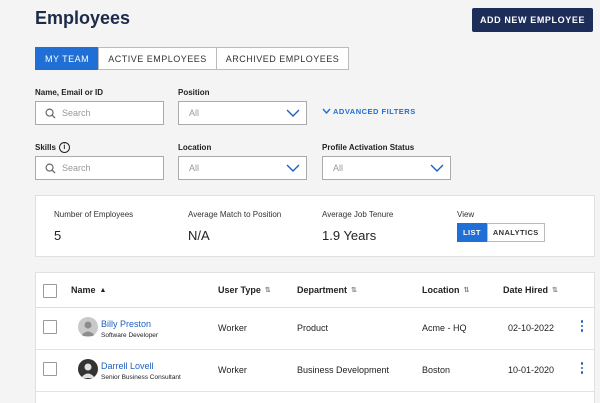 This screenshot has height=403, width=600. What do you see at coordinates (242, 168) in the screenshot?
I see `location-select: All` at bounding box center [242, 168].